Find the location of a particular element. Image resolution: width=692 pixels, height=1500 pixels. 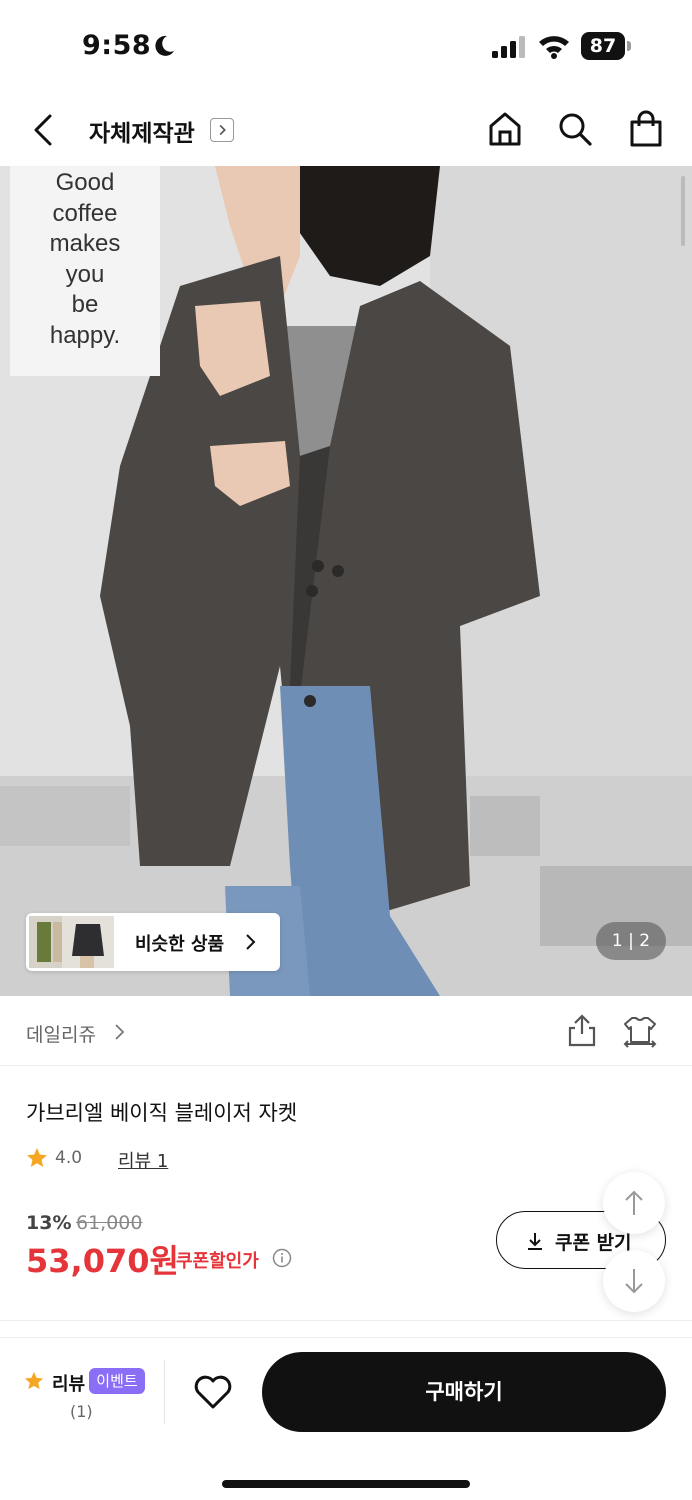

review-event-button: 리뷰 이벤트 (1) is located at coordinates (89, 1398).